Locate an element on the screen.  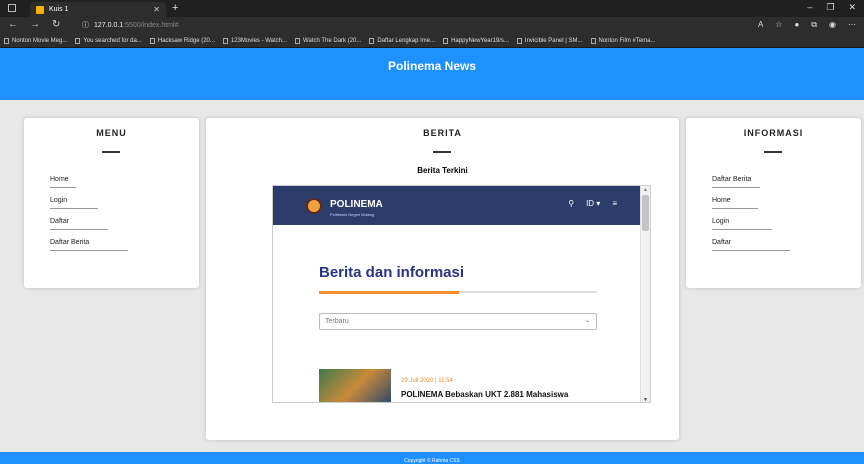
language-selector: ID ▾ is located at coordinates (593, 203).